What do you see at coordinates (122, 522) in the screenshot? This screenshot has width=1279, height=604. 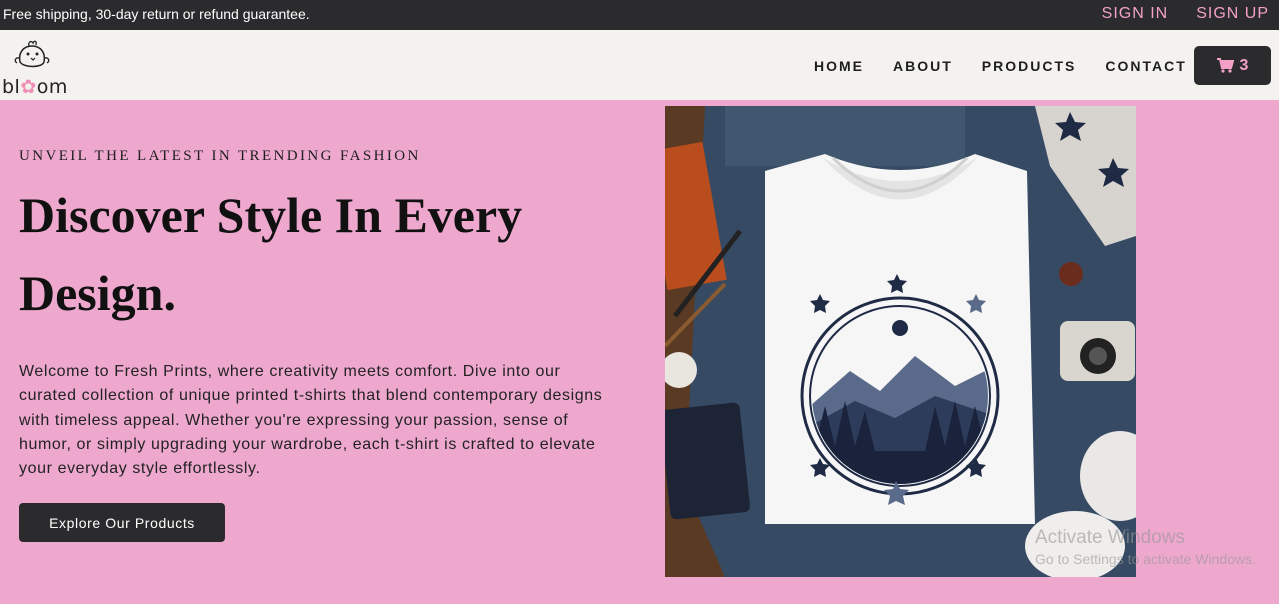 I see `explore-products-button: Explore Our Products` at bounding box center [122, 522].